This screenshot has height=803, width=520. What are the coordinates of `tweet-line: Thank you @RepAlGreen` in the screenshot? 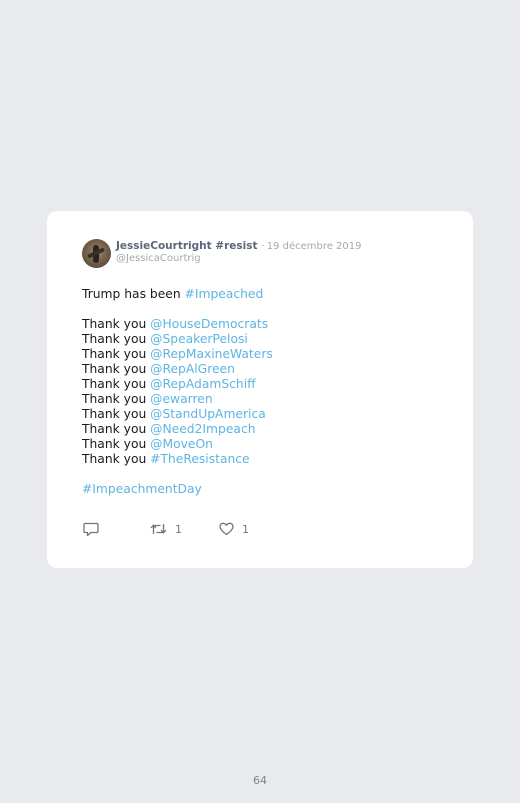 It's located at (177, 369).